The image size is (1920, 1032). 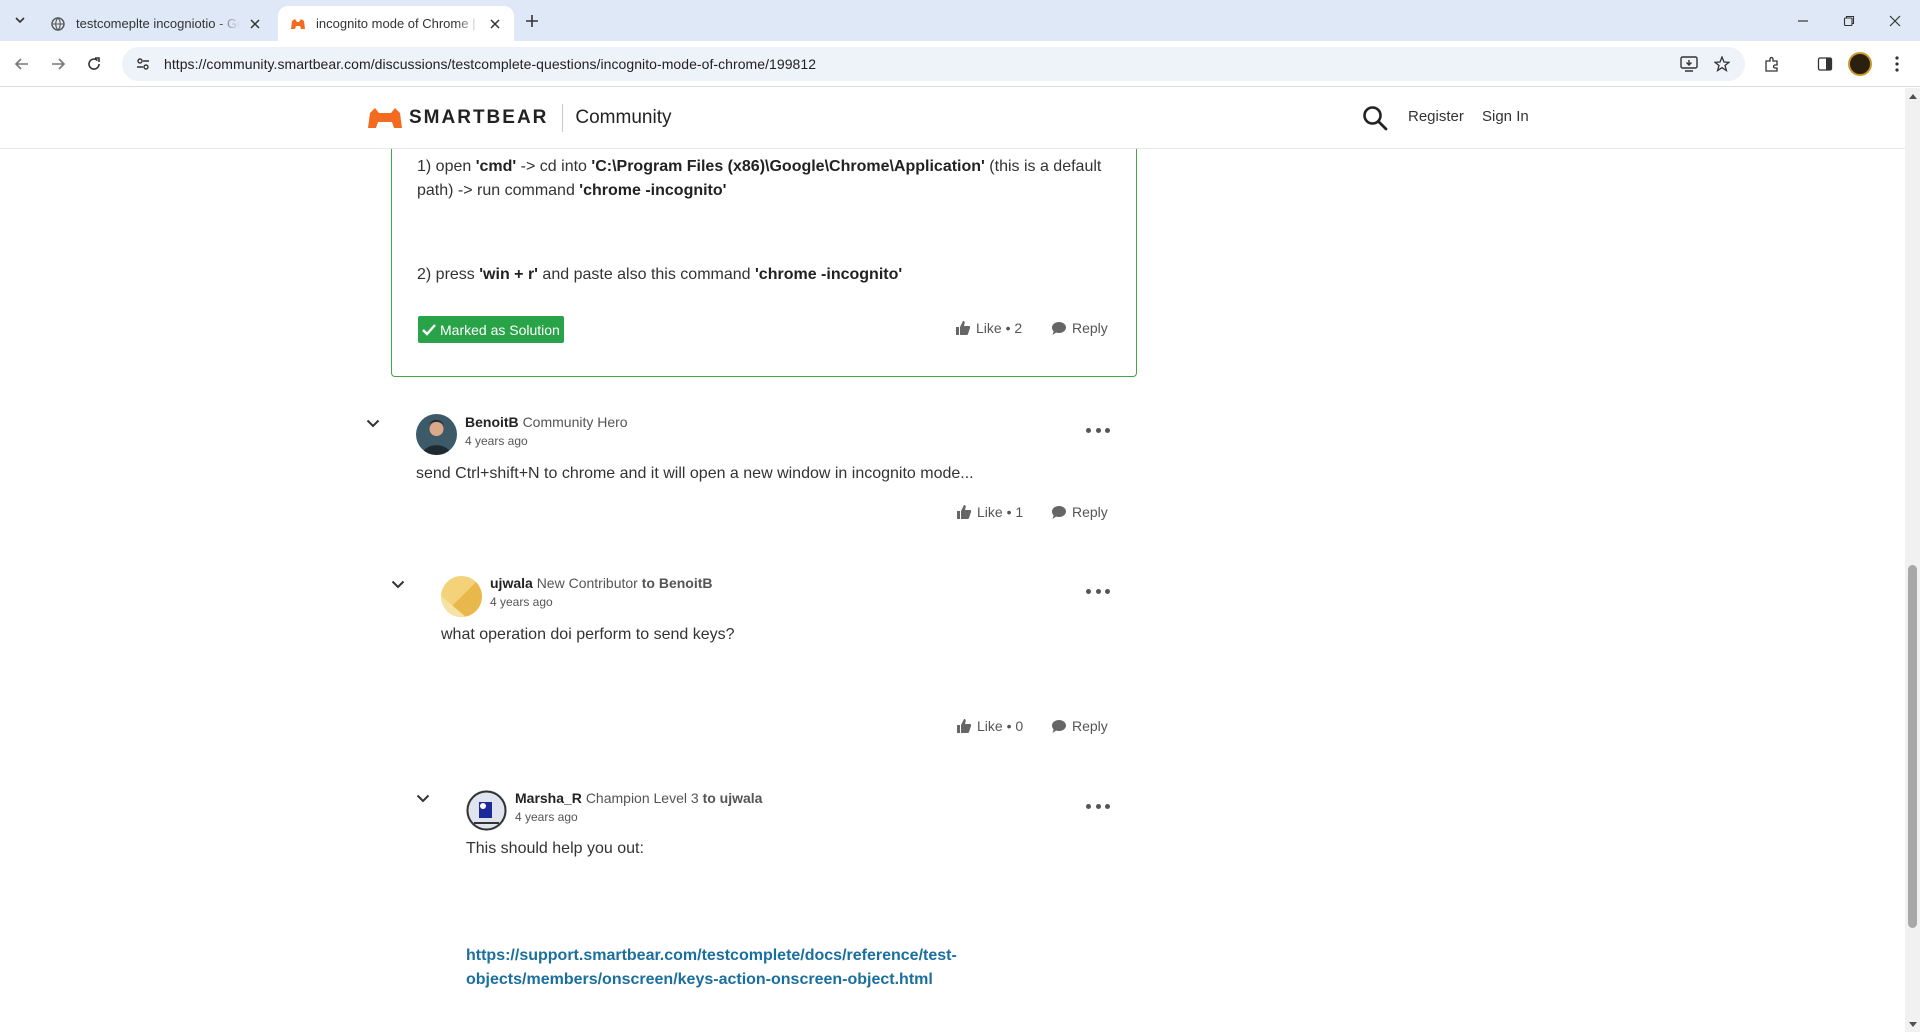 I want to click on reload-button, so click(x=94, y=64).